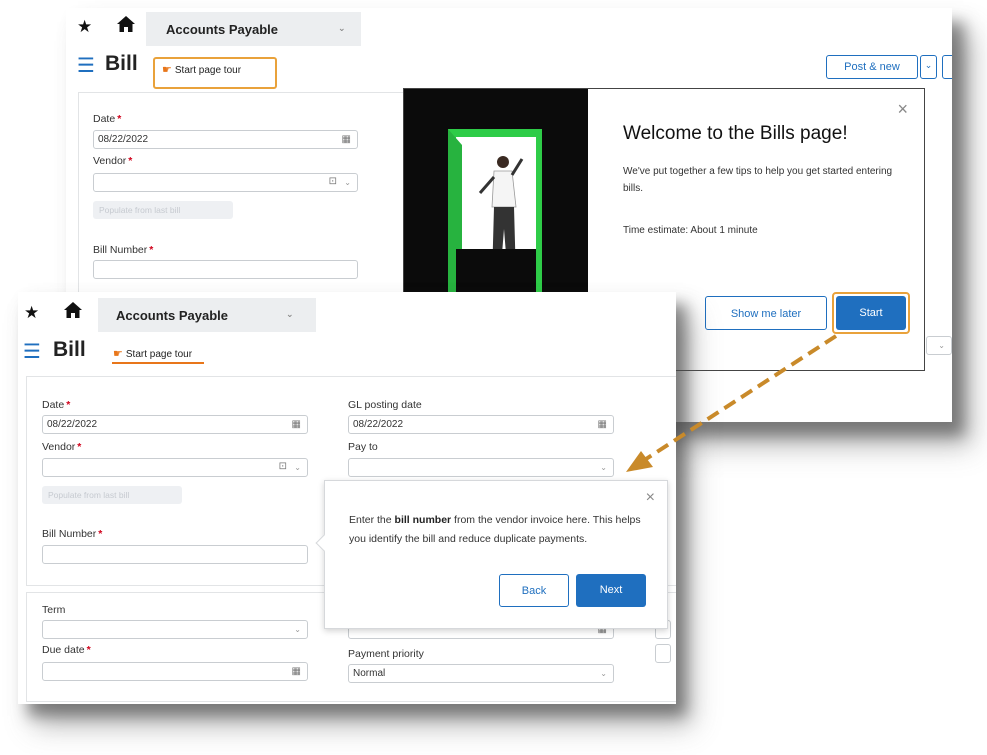  I want to click on due-date-label: Due date *, so click(66, 650).